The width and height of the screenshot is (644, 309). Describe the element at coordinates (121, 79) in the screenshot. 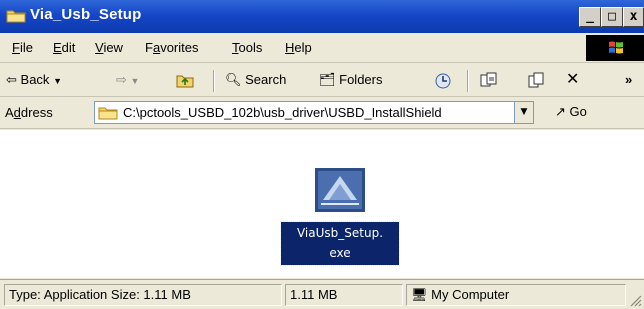

I see `forward-arrow-icon: ⇨` at that location.